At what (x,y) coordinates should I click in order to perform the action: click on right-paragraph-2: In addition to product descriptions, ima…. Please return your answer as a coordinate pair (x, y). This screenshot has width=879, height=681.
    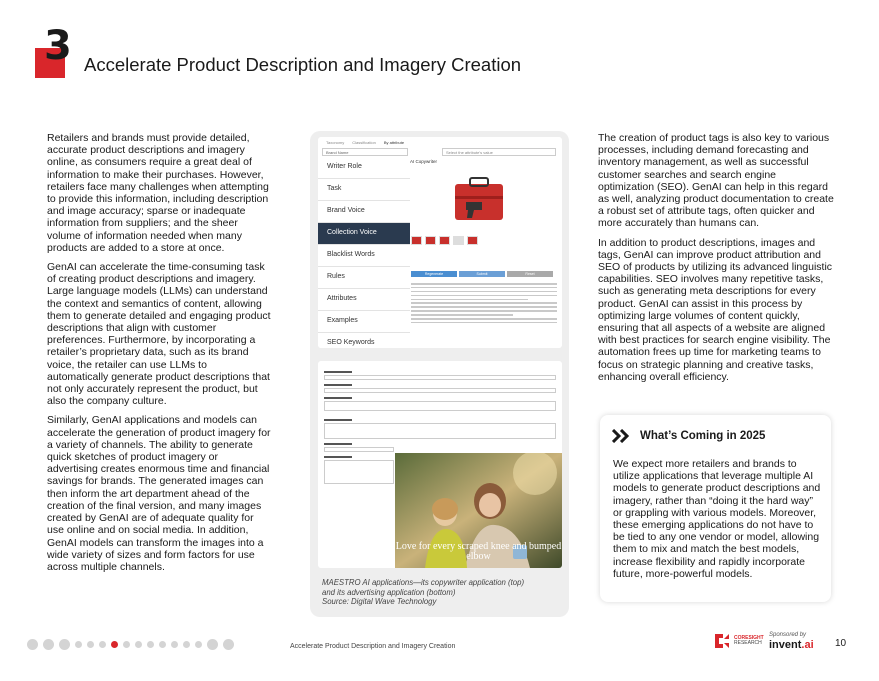
    Looking at the image, I should click on (715, 309).